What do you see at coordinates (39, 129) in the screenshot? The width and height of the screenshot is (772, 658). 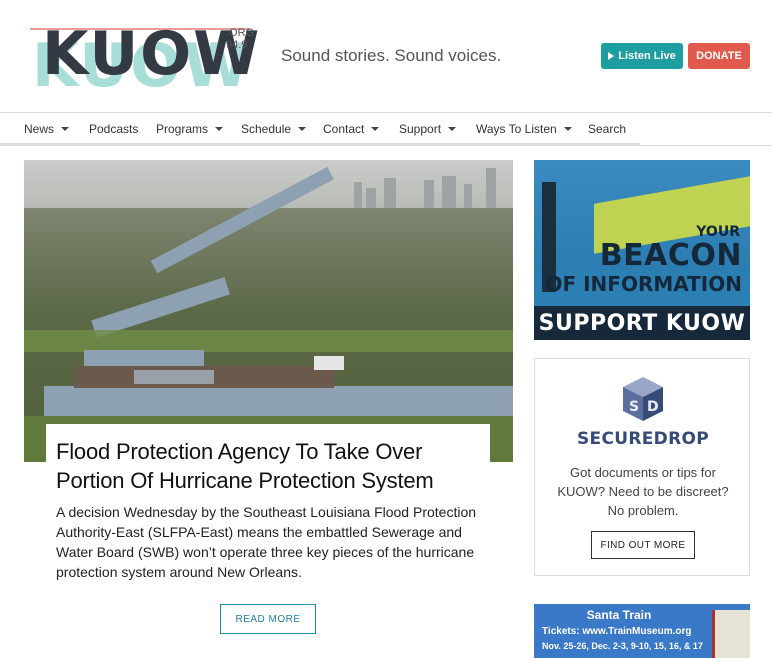 I see `nav-item-label: News` at bounding box center [39, 129].